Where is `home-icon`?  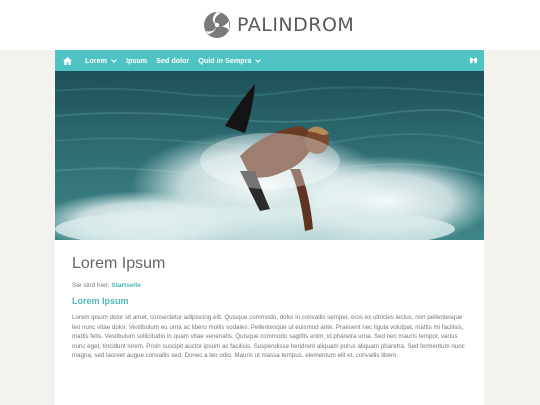
home-icon is located at coordinates (67, 60).